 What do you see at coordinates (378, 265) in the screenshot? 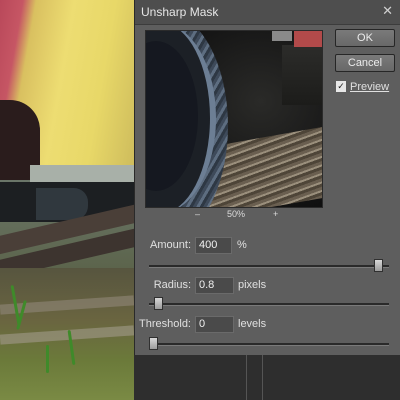
I see `amount-slider-thumb` at bounding box center [378, 265].